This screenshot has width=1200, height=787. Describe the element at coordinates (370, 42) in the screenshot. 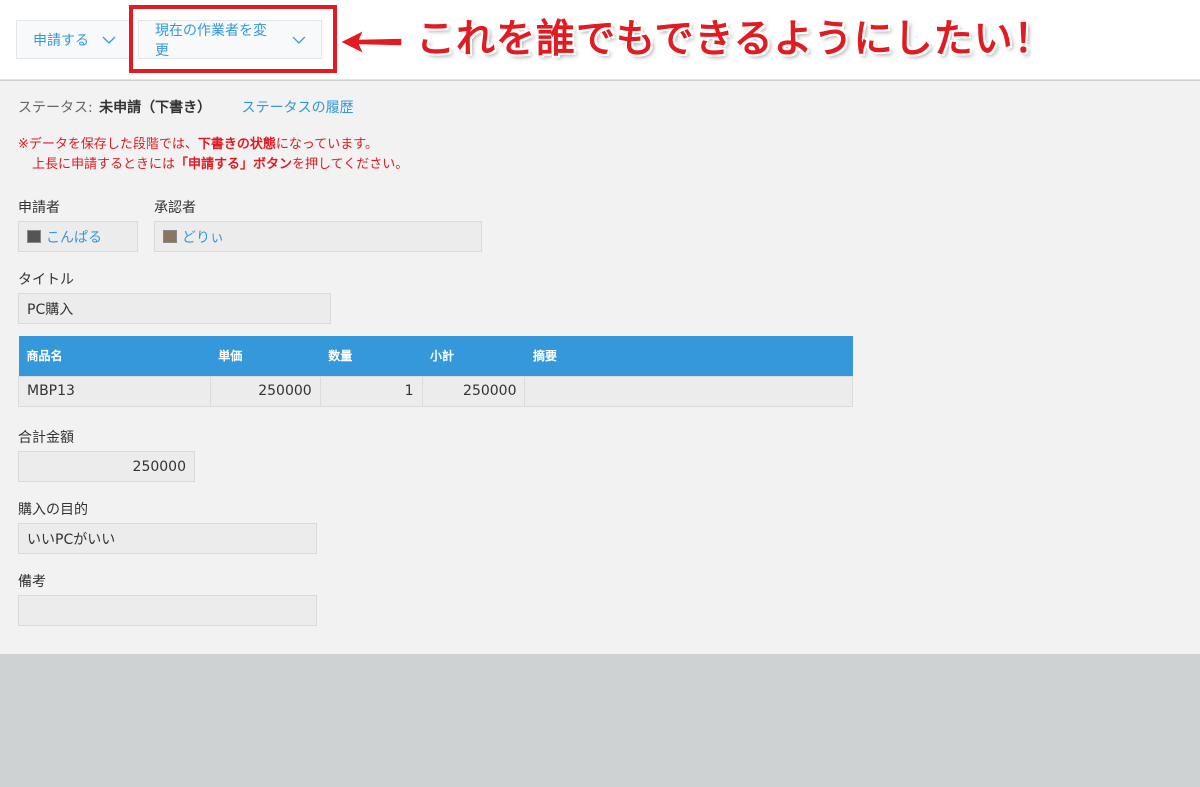

I see `annotation-arrow-icon` at that location.